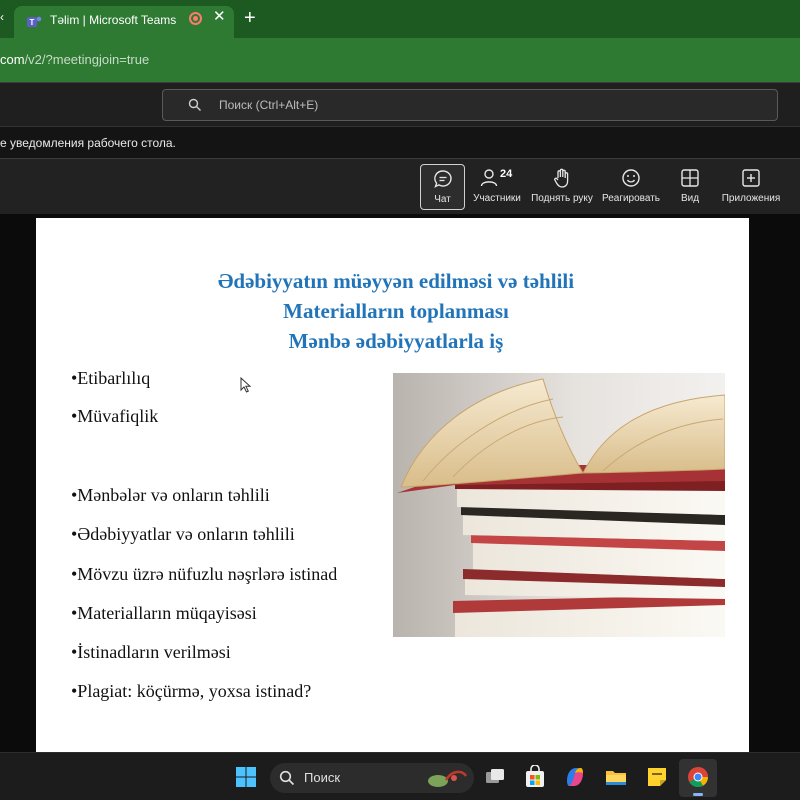 This screenshot has height=800, width=800. Describe the element at coordinates (396, 281) in the screenshot. I see `slide-title-line-1: Ədəbiyyatın müəyyən edilməsi və təhlili` at that location.